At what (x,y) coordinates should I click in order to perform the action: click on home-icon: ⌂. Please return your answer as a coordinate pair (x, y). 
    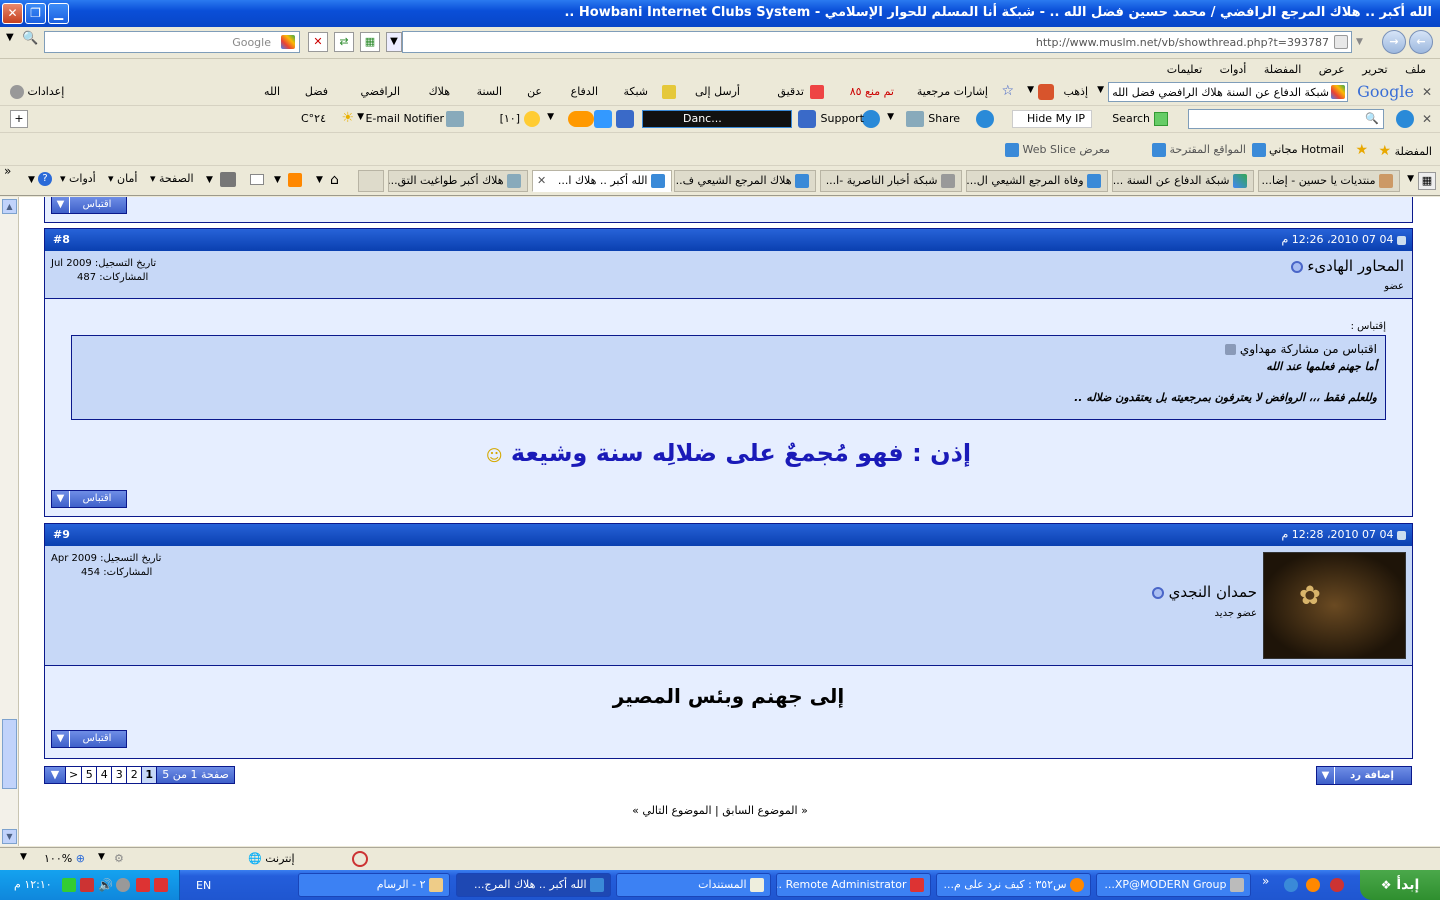
    Looking at the image, I should click on (334, 180).